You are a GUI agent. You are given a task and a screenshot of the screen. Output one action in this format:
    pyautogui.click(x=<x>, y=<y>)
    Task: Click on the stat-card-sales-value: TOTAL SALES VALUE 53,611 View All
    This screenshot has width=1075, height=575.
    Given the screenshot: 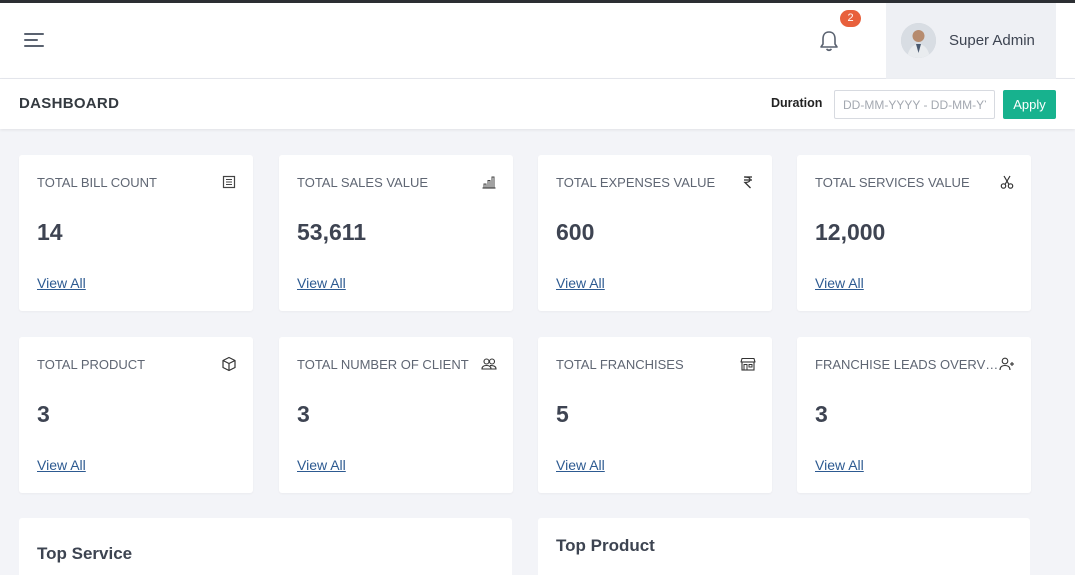 What is the action you would take?
    pyautogui.click(x=396, y=233)
    